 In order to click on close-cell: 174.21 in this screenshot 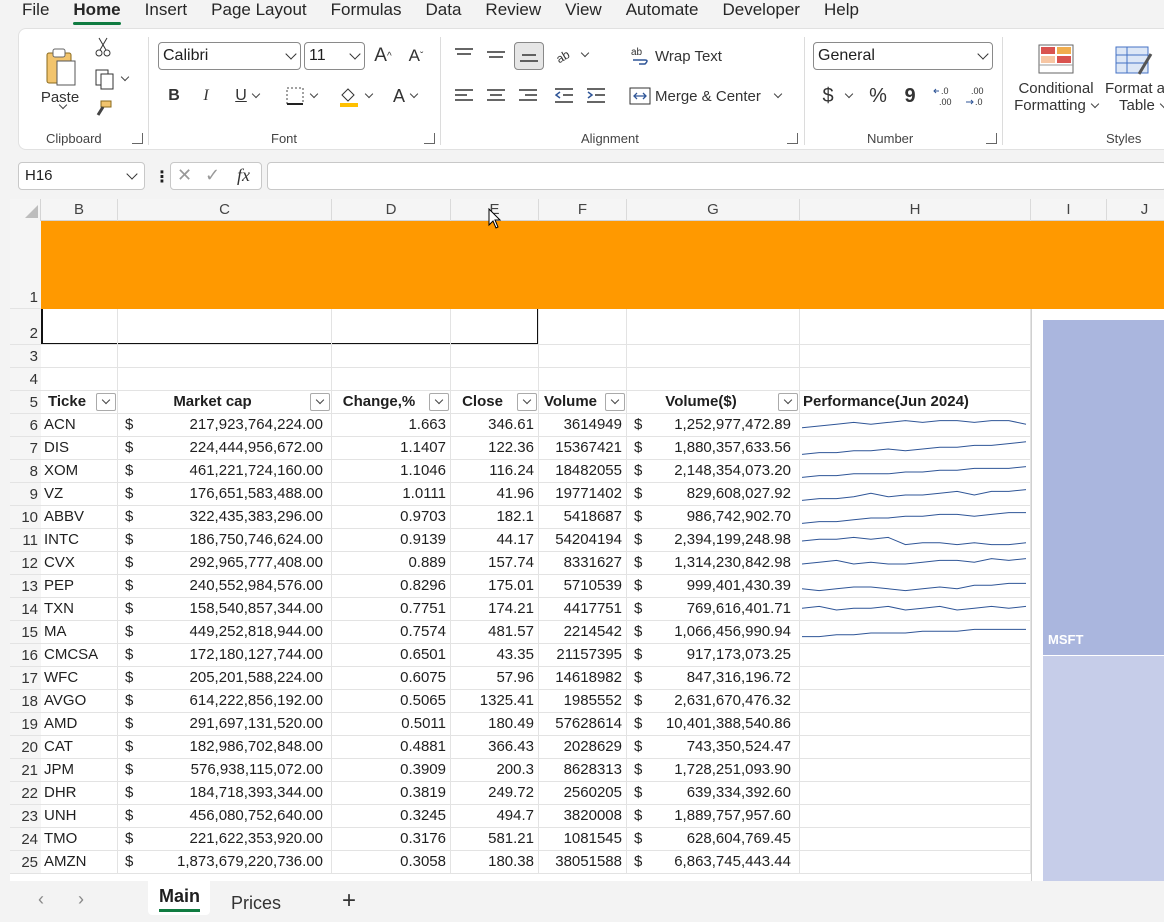, I will do `click(495, 609)`.